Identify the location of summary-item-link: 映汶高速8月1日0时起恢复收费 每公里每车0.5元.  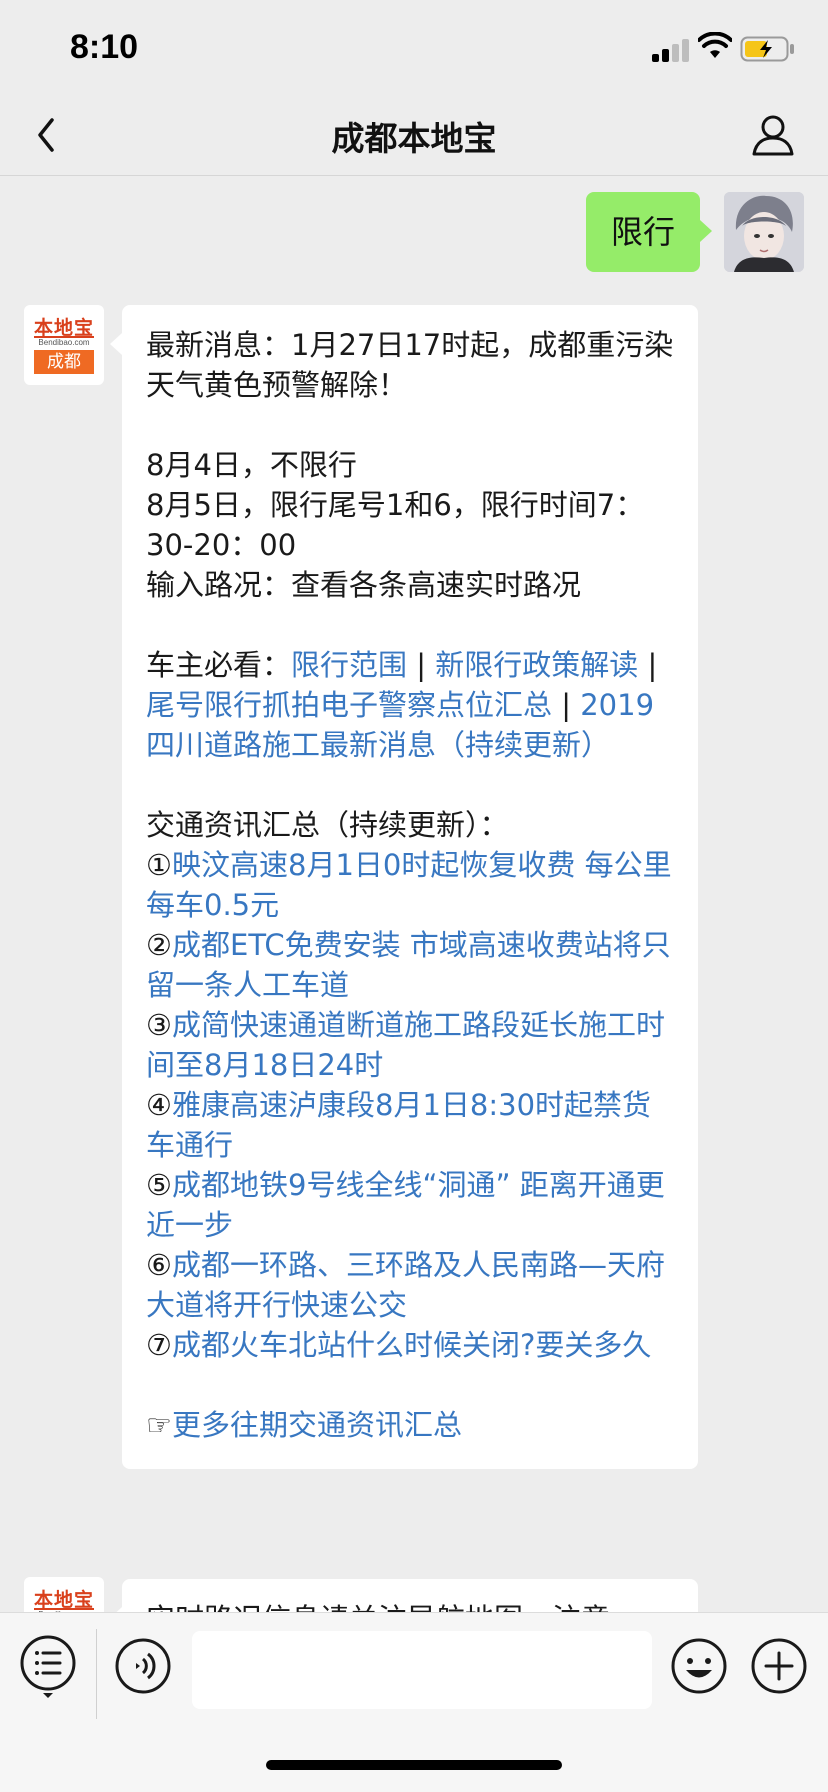
(409, 885).